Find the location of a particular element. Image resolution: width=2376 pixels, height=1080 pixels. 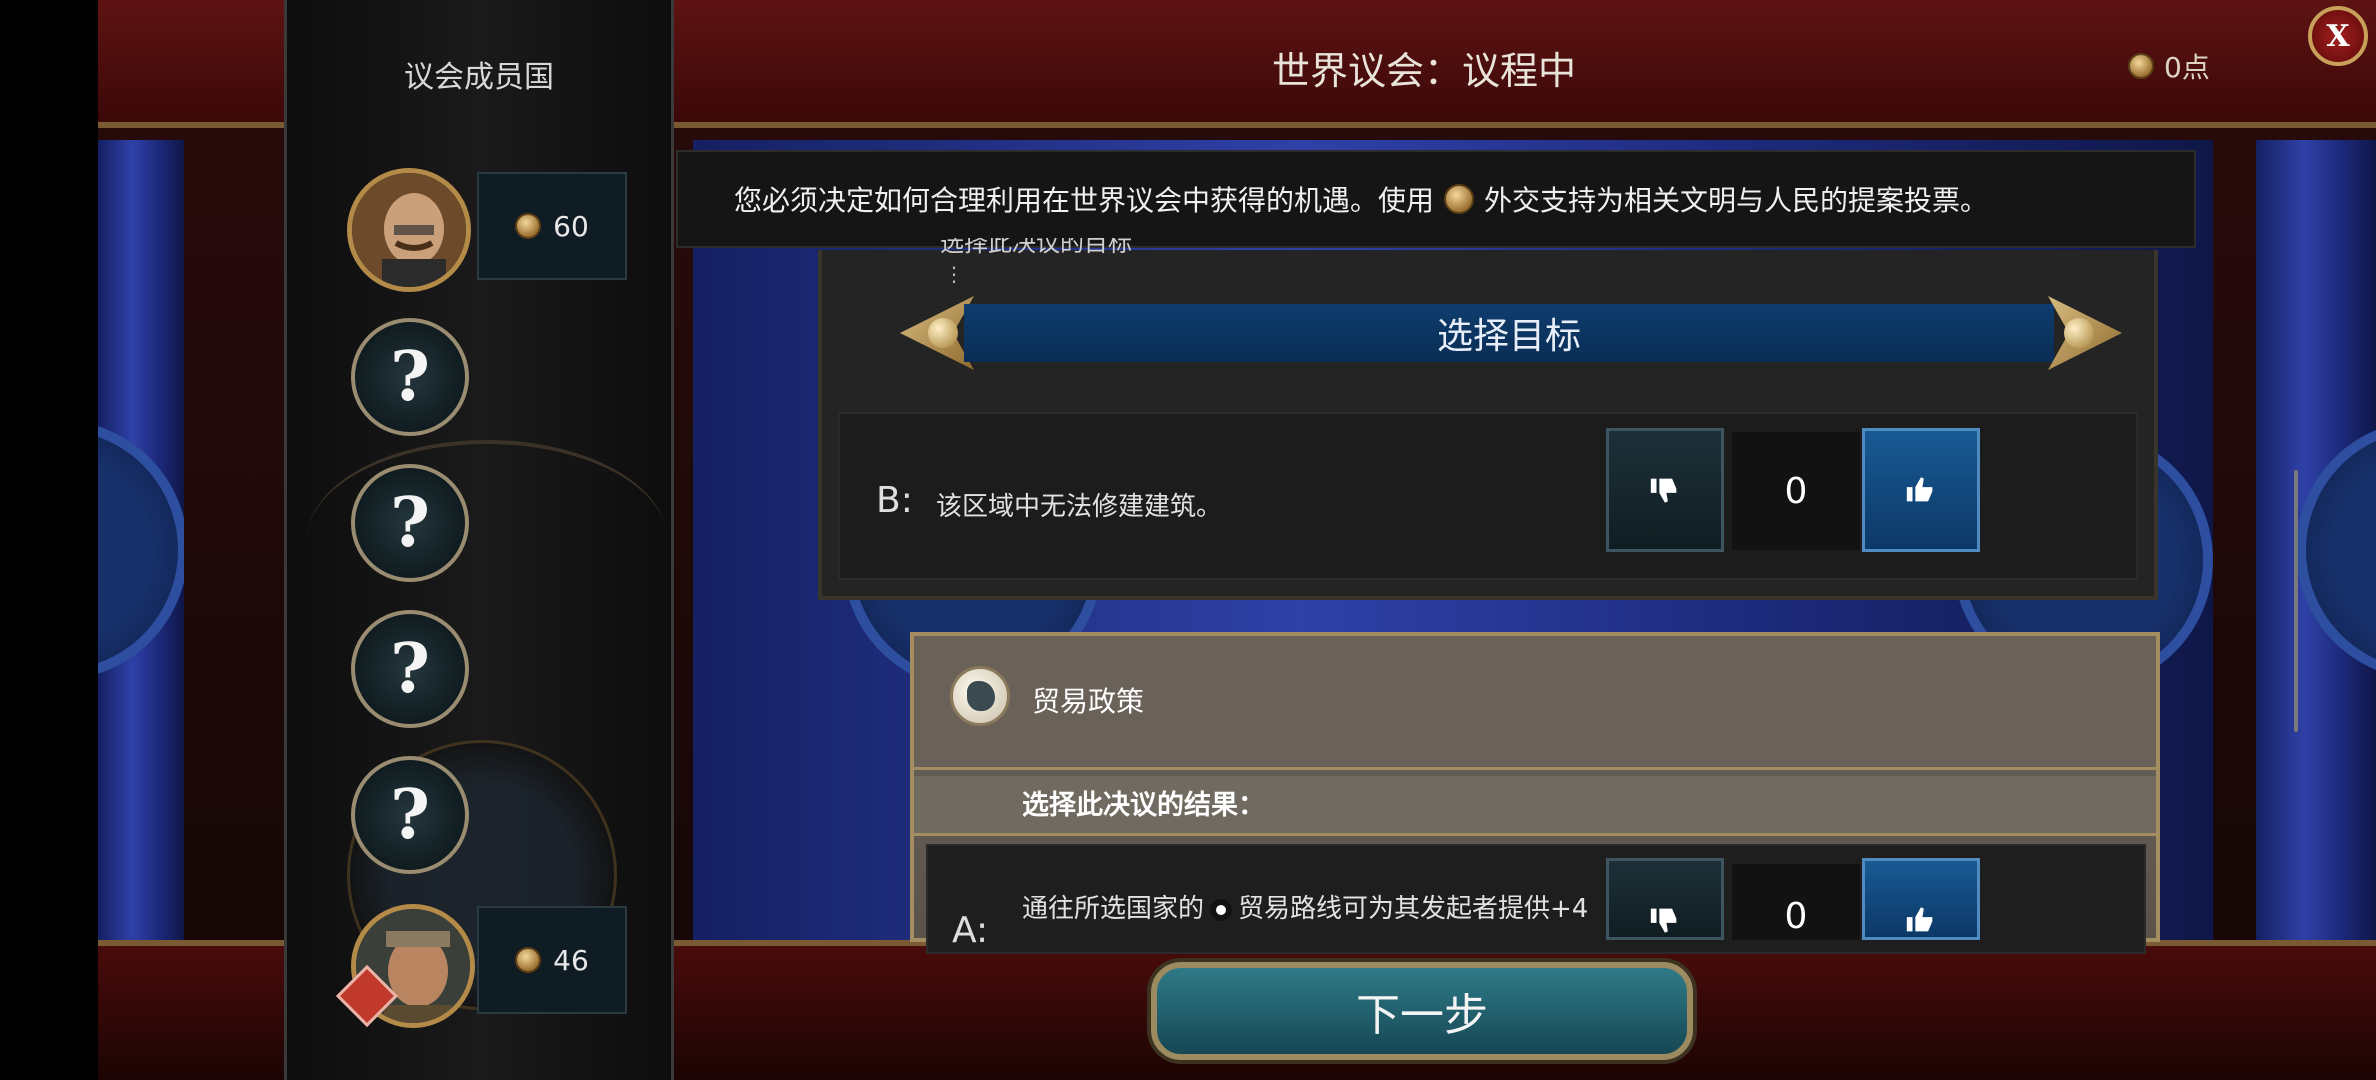

favor-points-value: 0点 is located at coordinates (2187, 67).